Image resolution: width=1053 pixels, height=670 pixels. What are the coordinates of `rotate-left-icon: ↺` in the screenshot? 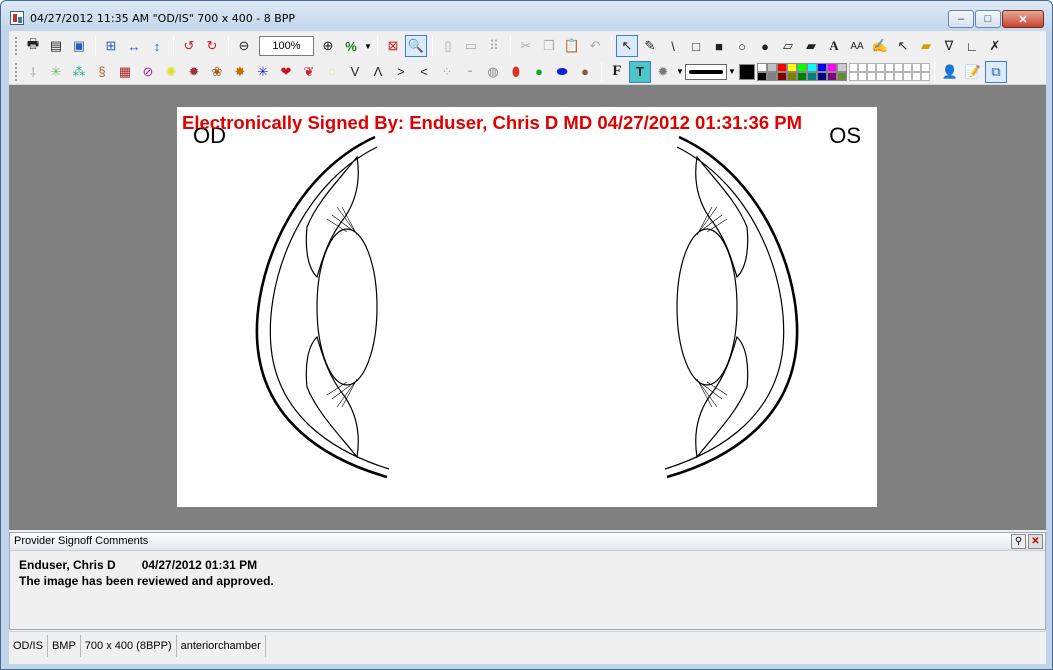 It's located at (189, 46).